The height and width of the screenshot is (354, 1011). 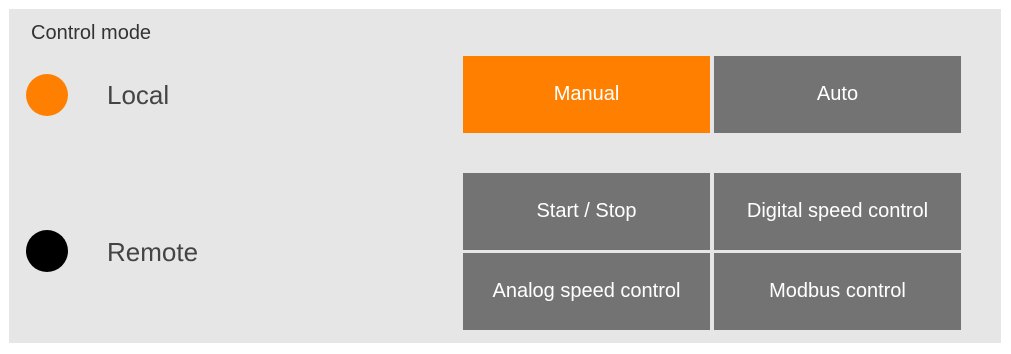 What do you see at coordinates (91, 33) in the screenshot?
I see `panel-title: Control mode` at bounding box center [91, 33].